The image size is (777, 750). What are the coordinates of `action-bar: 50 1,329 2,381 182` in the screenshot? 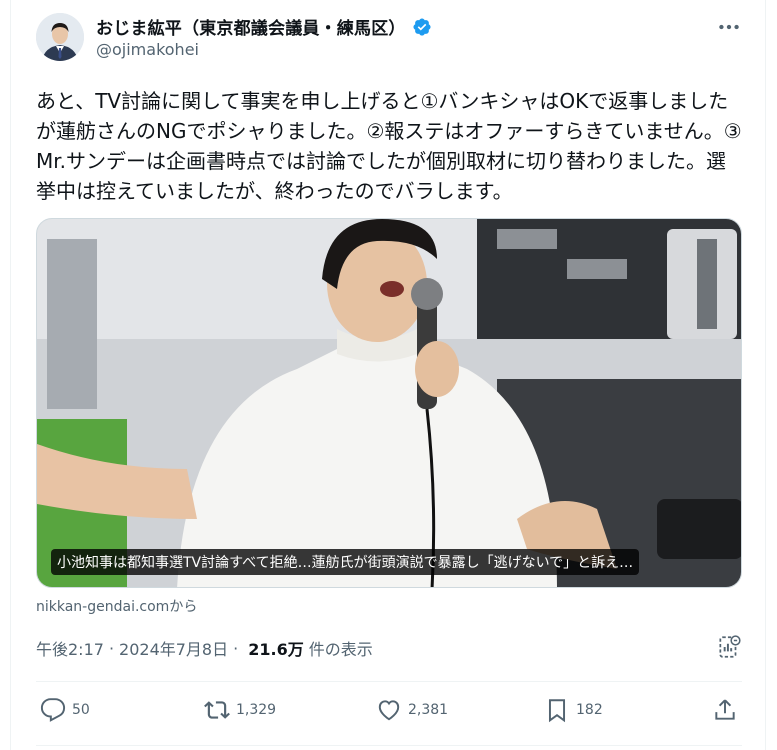 It's located at (389, 713).